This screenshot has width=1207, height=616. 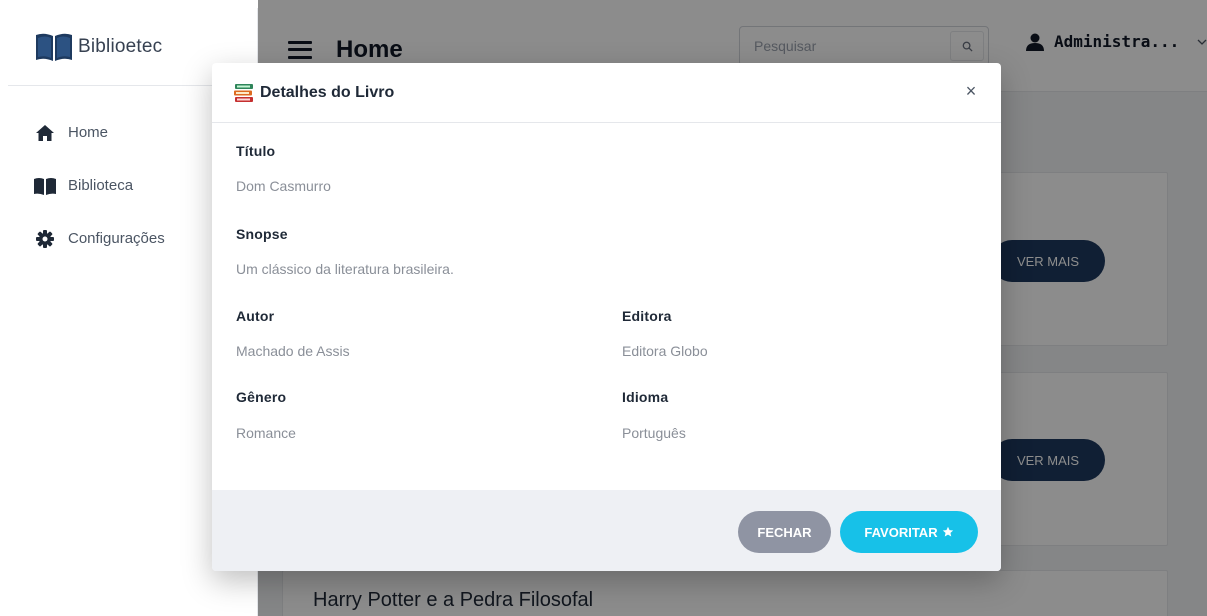 What do you see at coordinates (293, 351) in the screenshot?
I see `autor-value: Machado de Assis` at bounding box center [293, 351].